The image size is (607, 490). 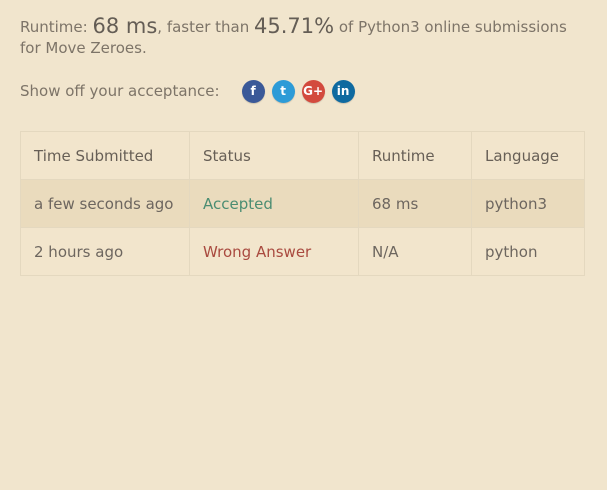 What do you see at coordinates (415, 155) in the screenshot?
I see `column-header-runtime: Runtime` at bounding box center [415, 155].